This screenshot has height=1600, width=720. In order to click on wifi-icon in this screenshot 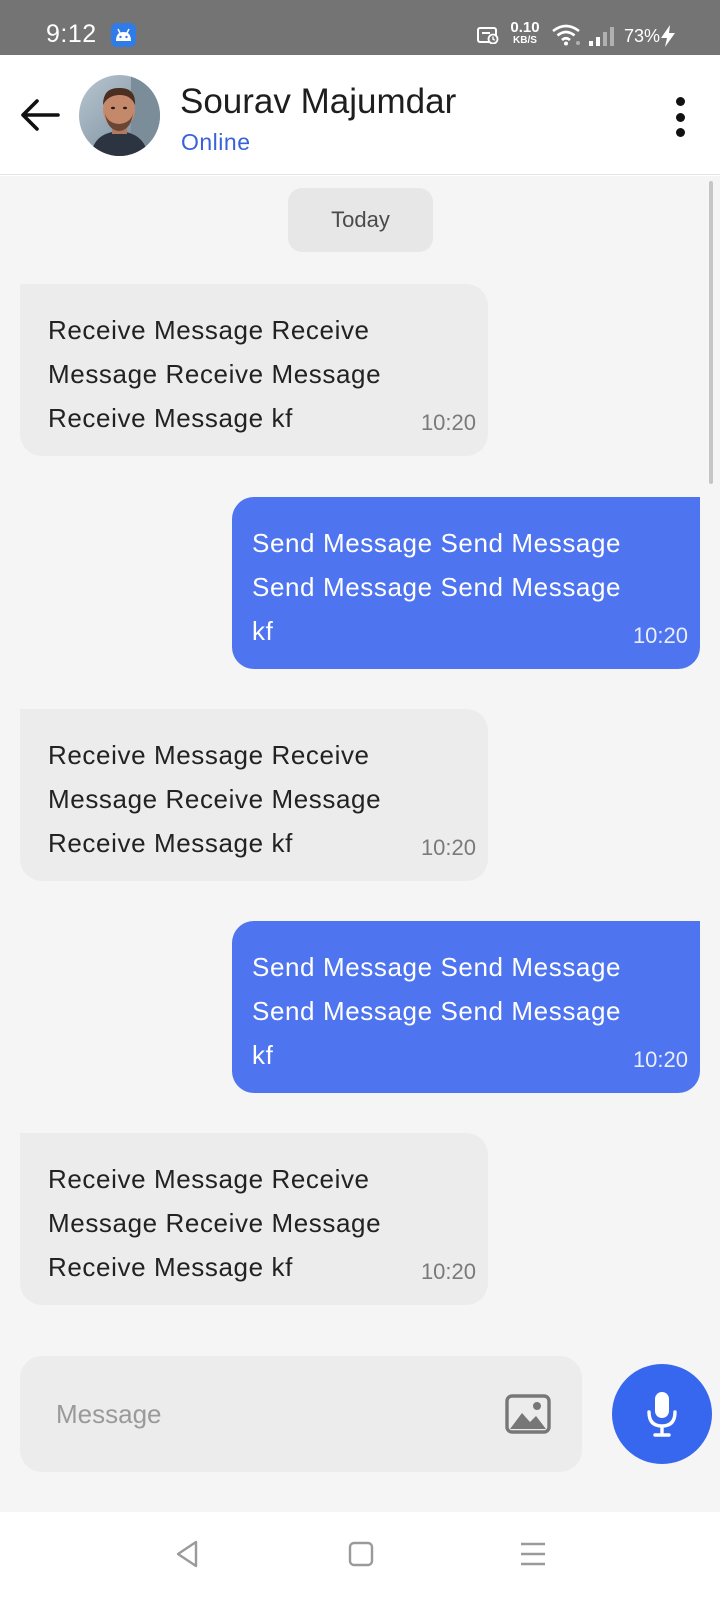, I will do `click(567, 37)`.